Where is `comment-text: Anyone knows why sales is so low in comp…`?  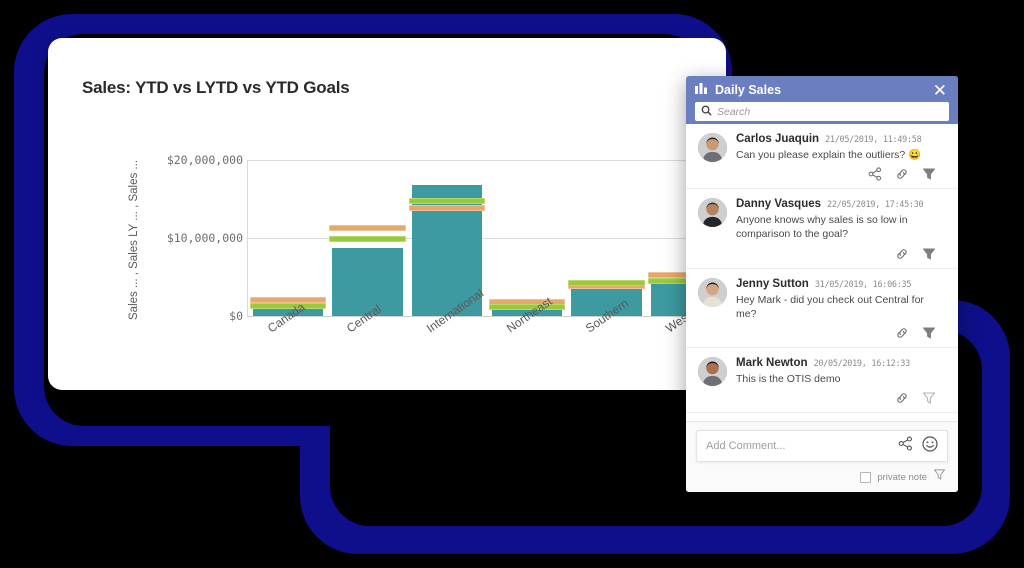 comment-text: Anyone knows why sales is so low in comp… is located at coordinates (822, 227).